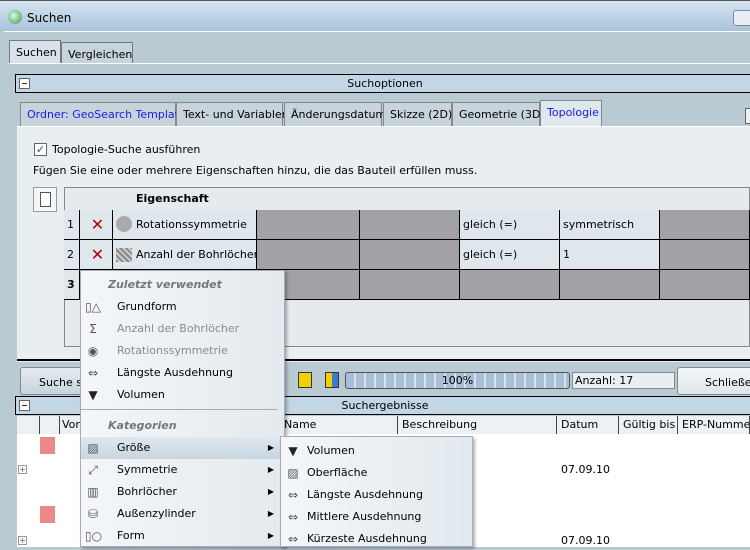 This screenshot has width=750, height=550. Describe the element at coordinates (376, 451) in the screenshot. I see `submenu-item-volumen: ▼ Volumen` at that location.